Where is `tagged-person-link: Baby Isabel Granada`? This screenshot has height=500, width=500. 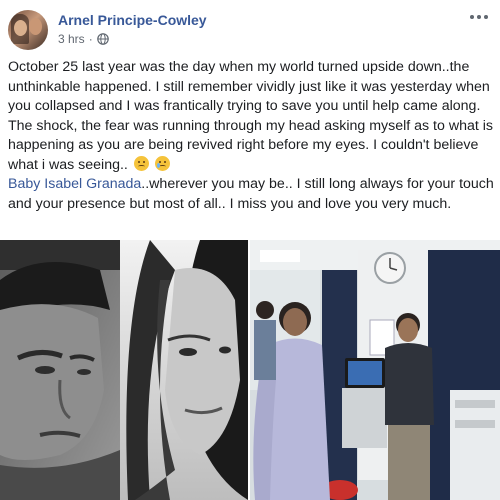 tagged-person-link: Baby Isabel Granada is located at coordinates (74, 184).